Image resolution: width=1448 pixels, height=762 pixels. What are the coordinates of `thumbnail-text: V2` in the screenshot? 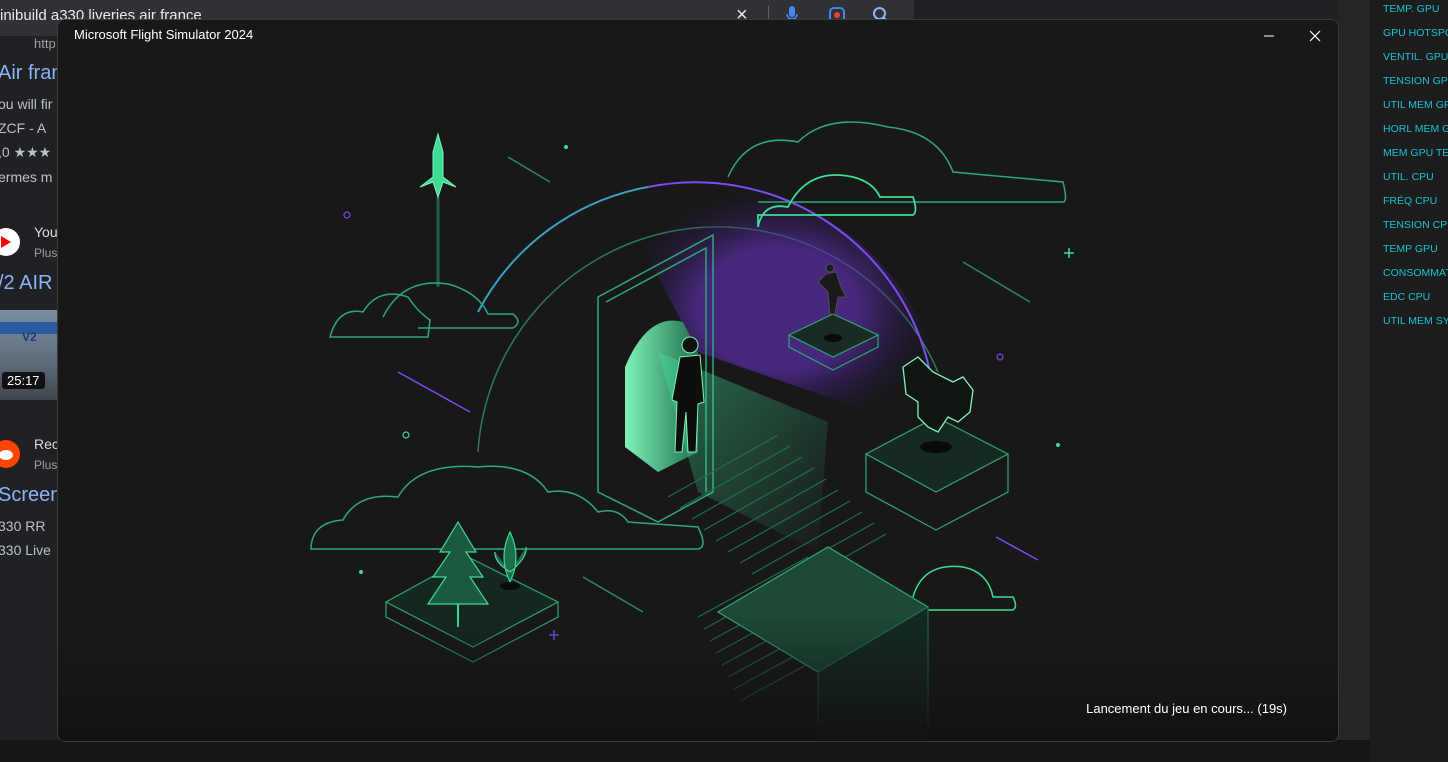 It's located at (29, 337).